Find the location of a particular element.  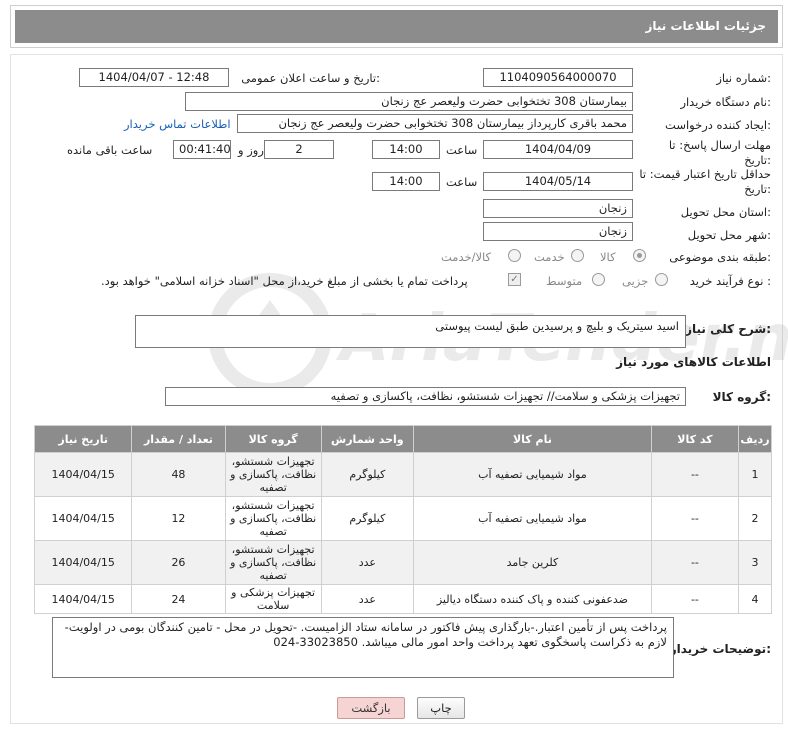

price-deadline-label: حداقل تاریخ اعتبار قیمت: تا تاریخ: is located at coordinates (705, 181).